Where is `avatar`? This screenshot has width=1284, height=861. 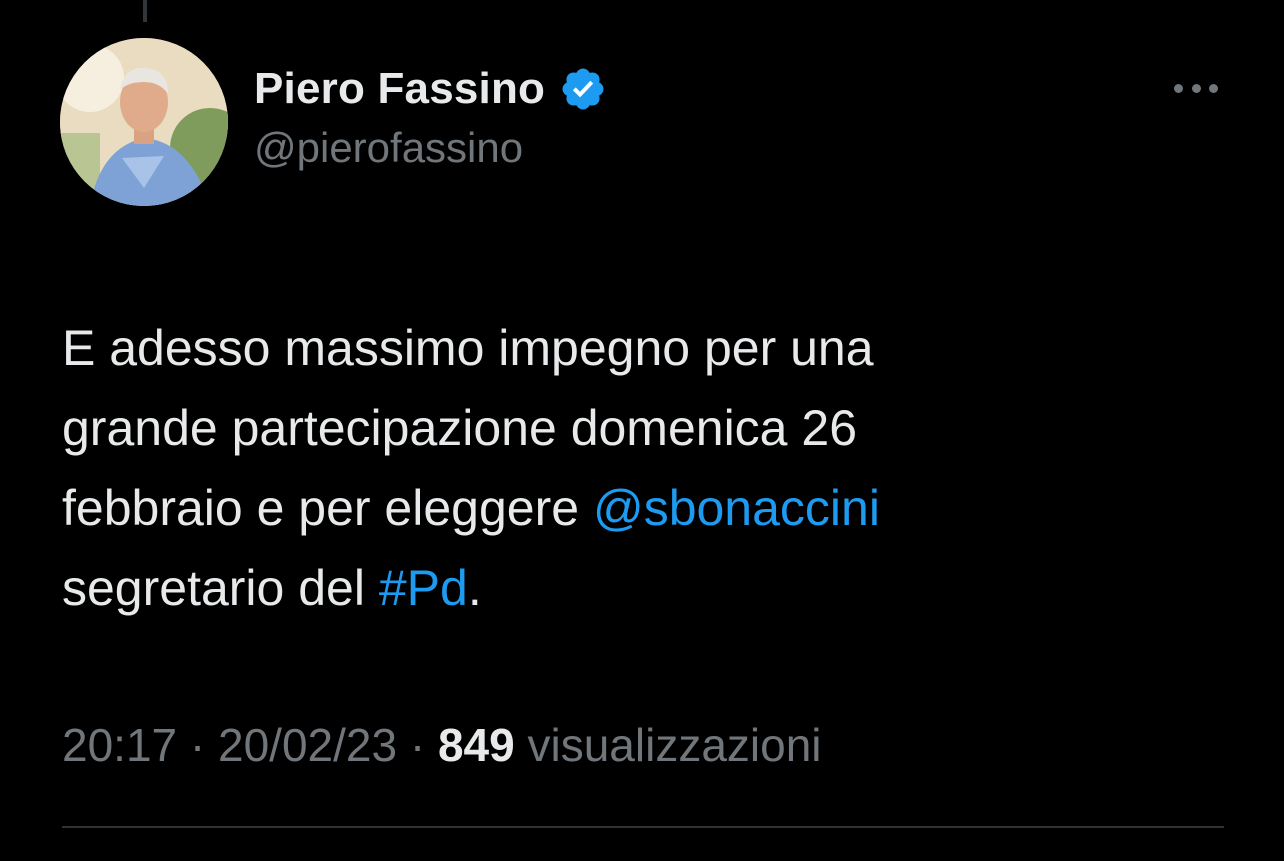
avatar is located at coordinates (144, 122).